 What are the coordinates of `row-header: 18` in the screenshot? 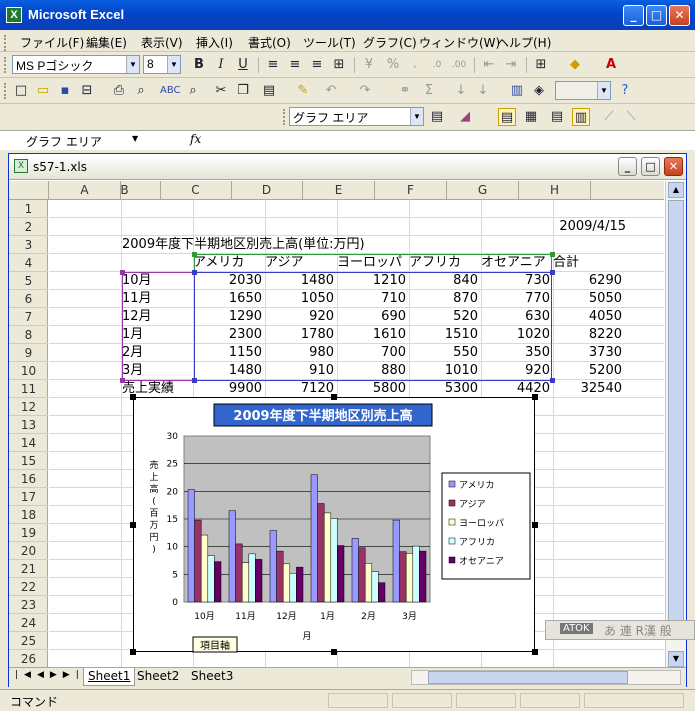 It's located at (28, 515).